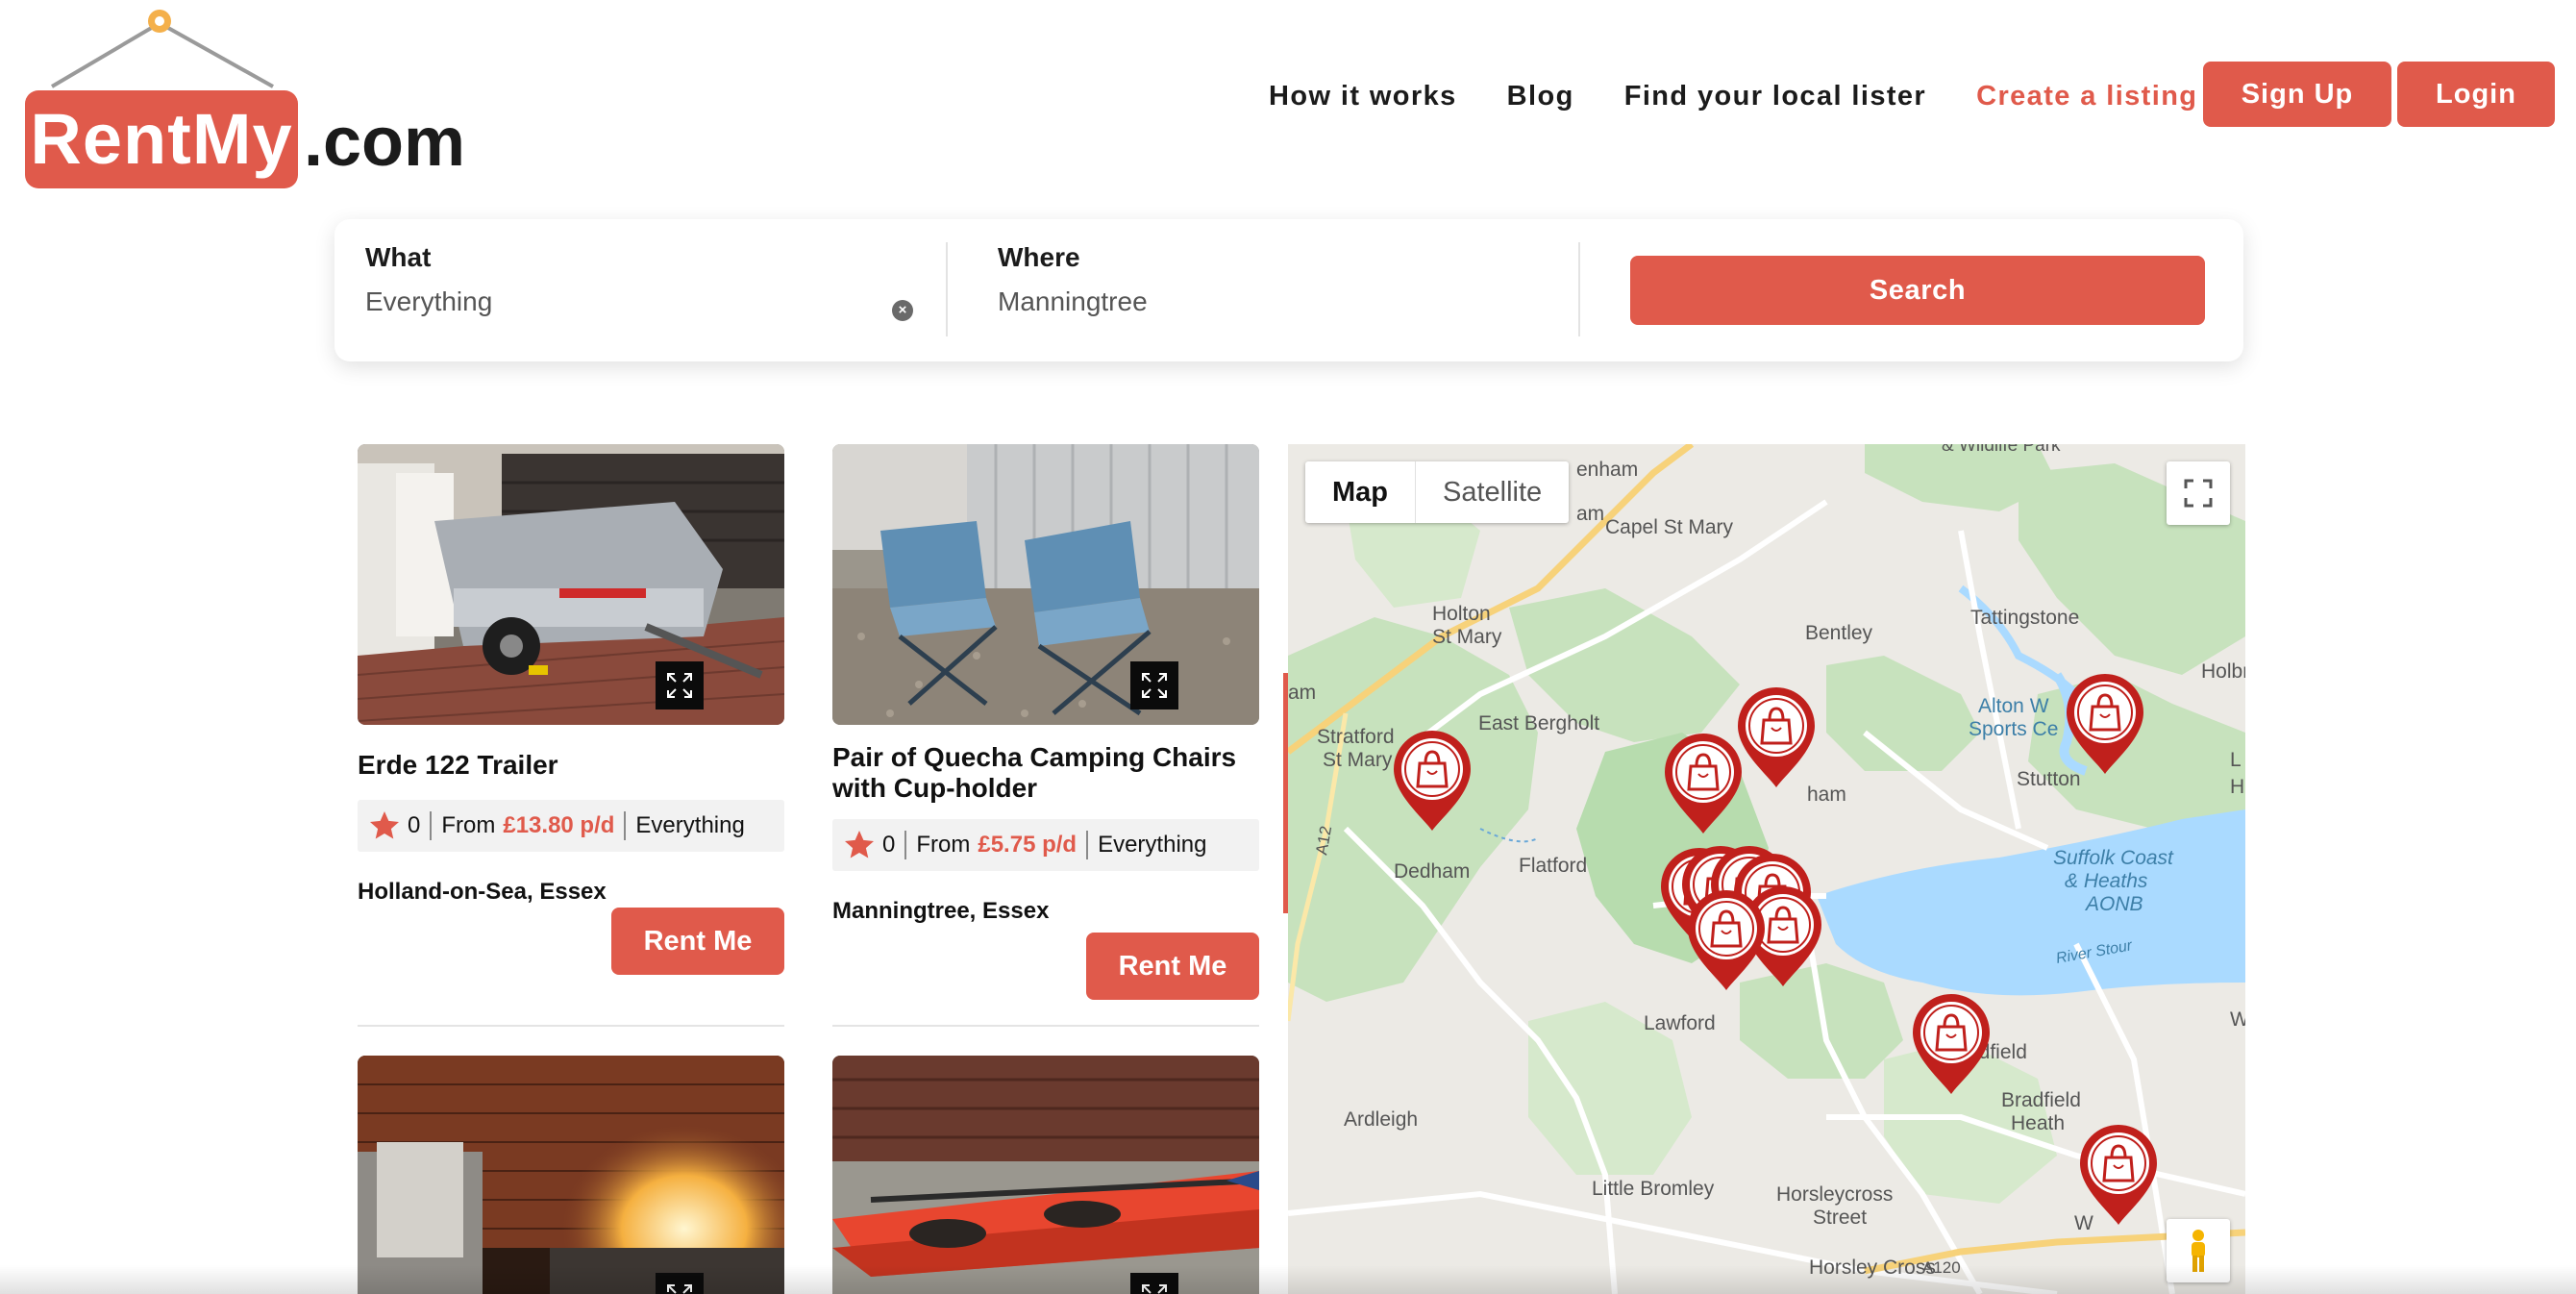 The height and width of the screenshot is (1294, 2576). What do you see at coordinates (648, 301) in the screenshot?
I see `what-input: Everything` at bounding box center [648, 301].